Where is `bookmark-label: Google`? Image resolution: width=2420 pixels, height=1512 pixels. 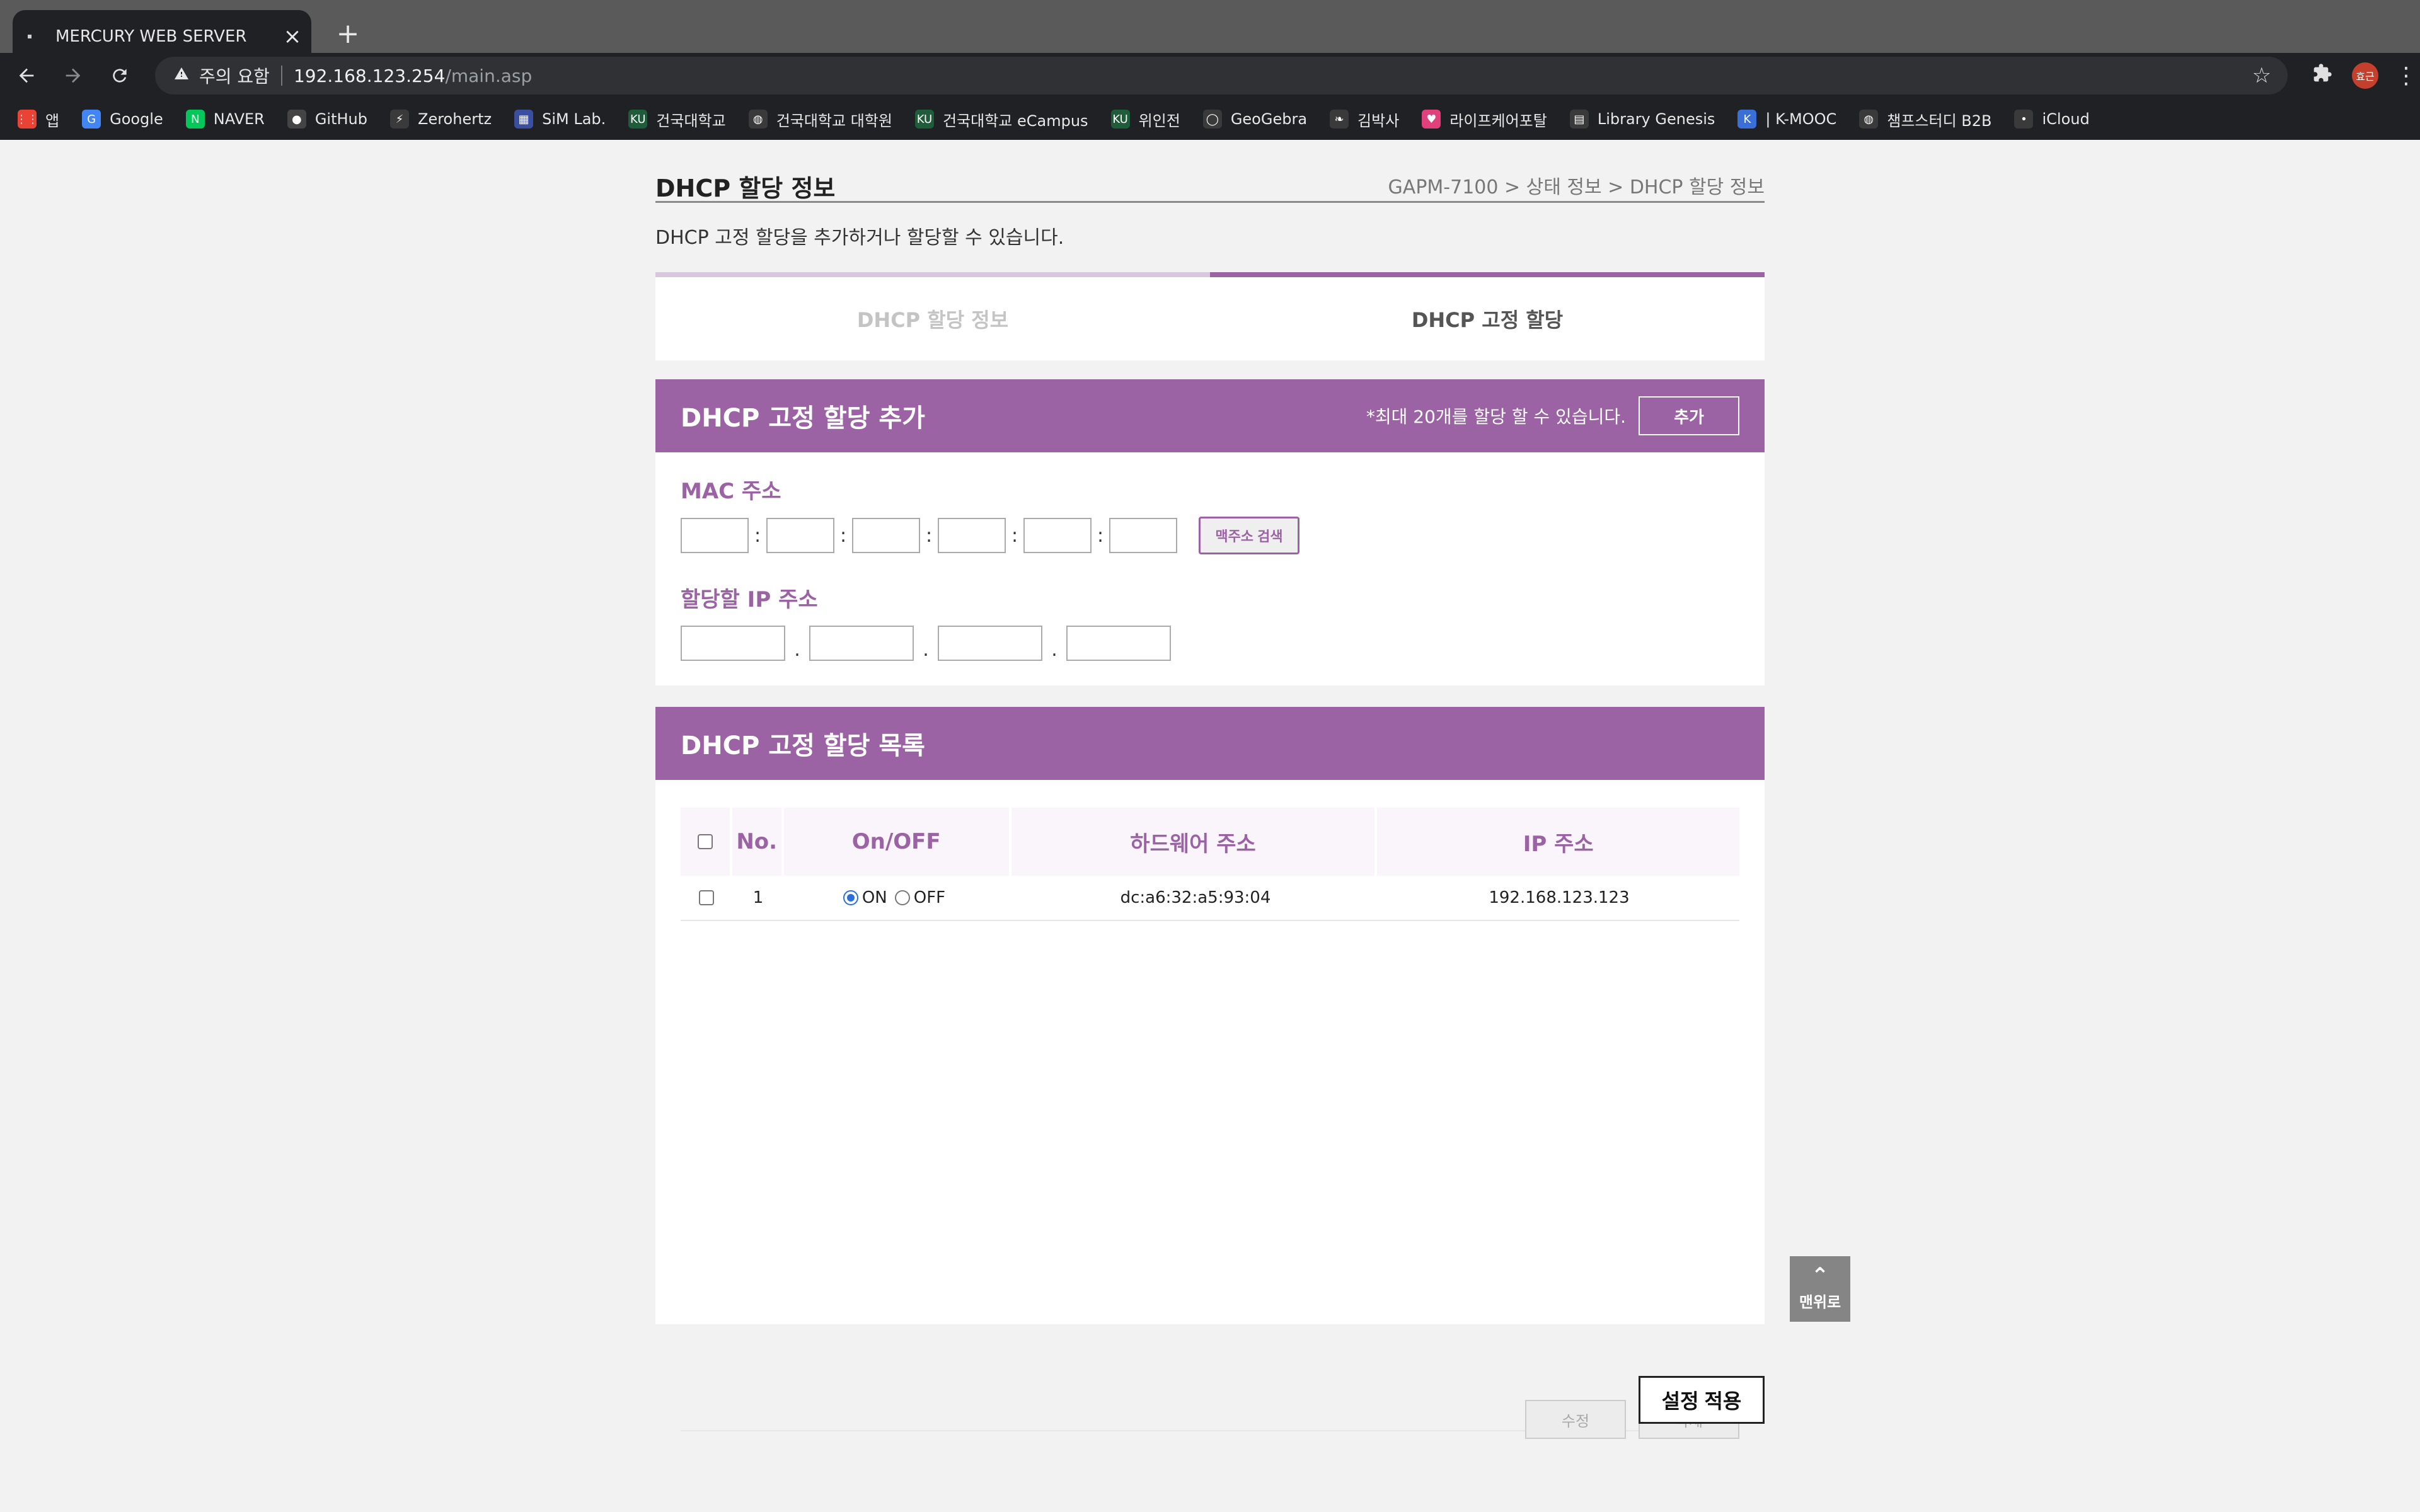
bookmark-label: Google is located at coordinates (136, 119).